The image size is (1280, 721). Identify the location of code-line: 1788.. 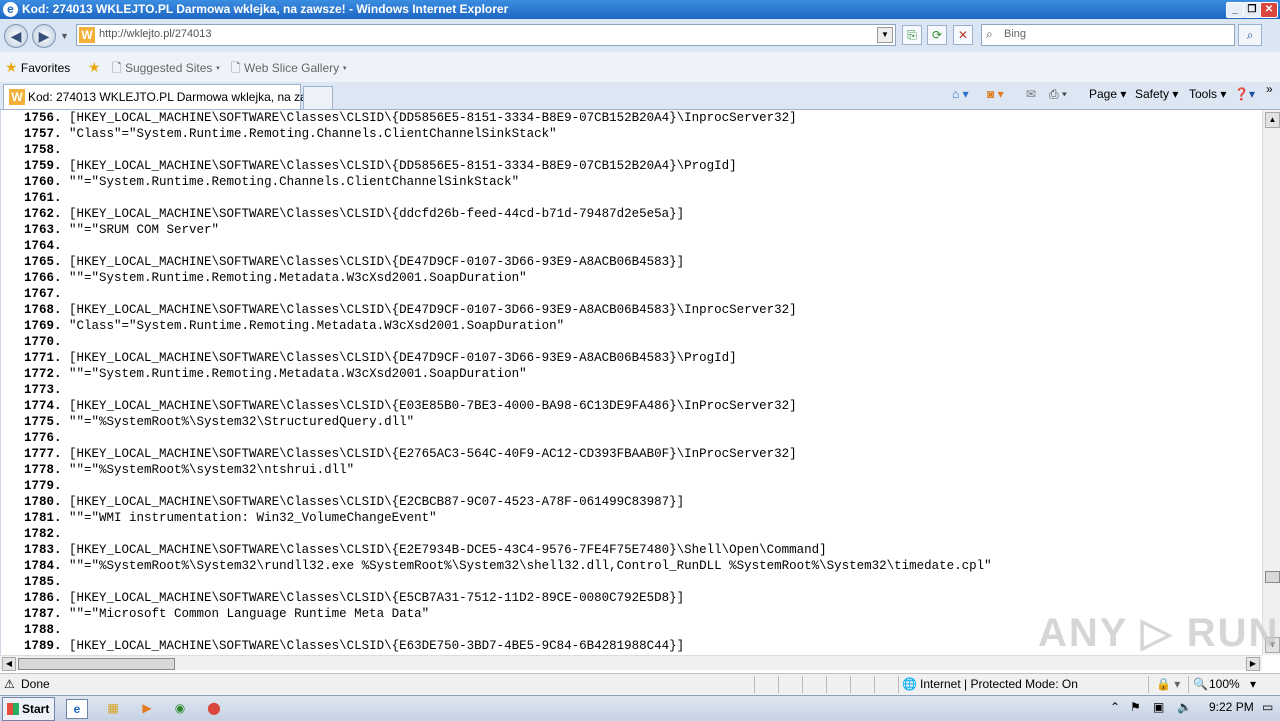
(46, 630).